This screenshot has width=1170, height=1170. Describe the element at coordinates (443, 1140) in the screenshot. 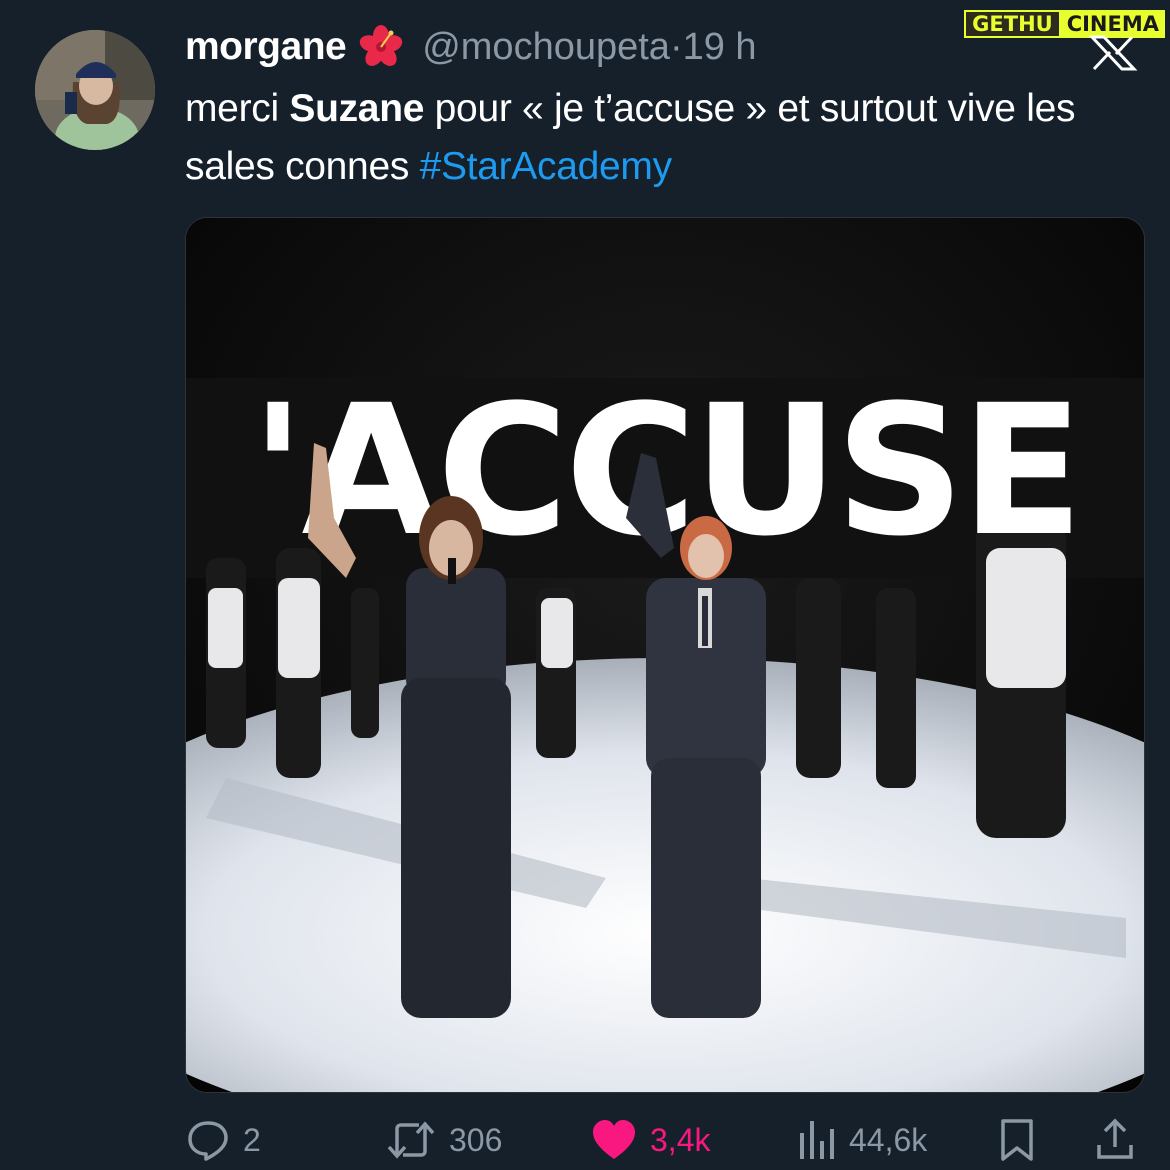

I see `retweet-button: 306` at that location.